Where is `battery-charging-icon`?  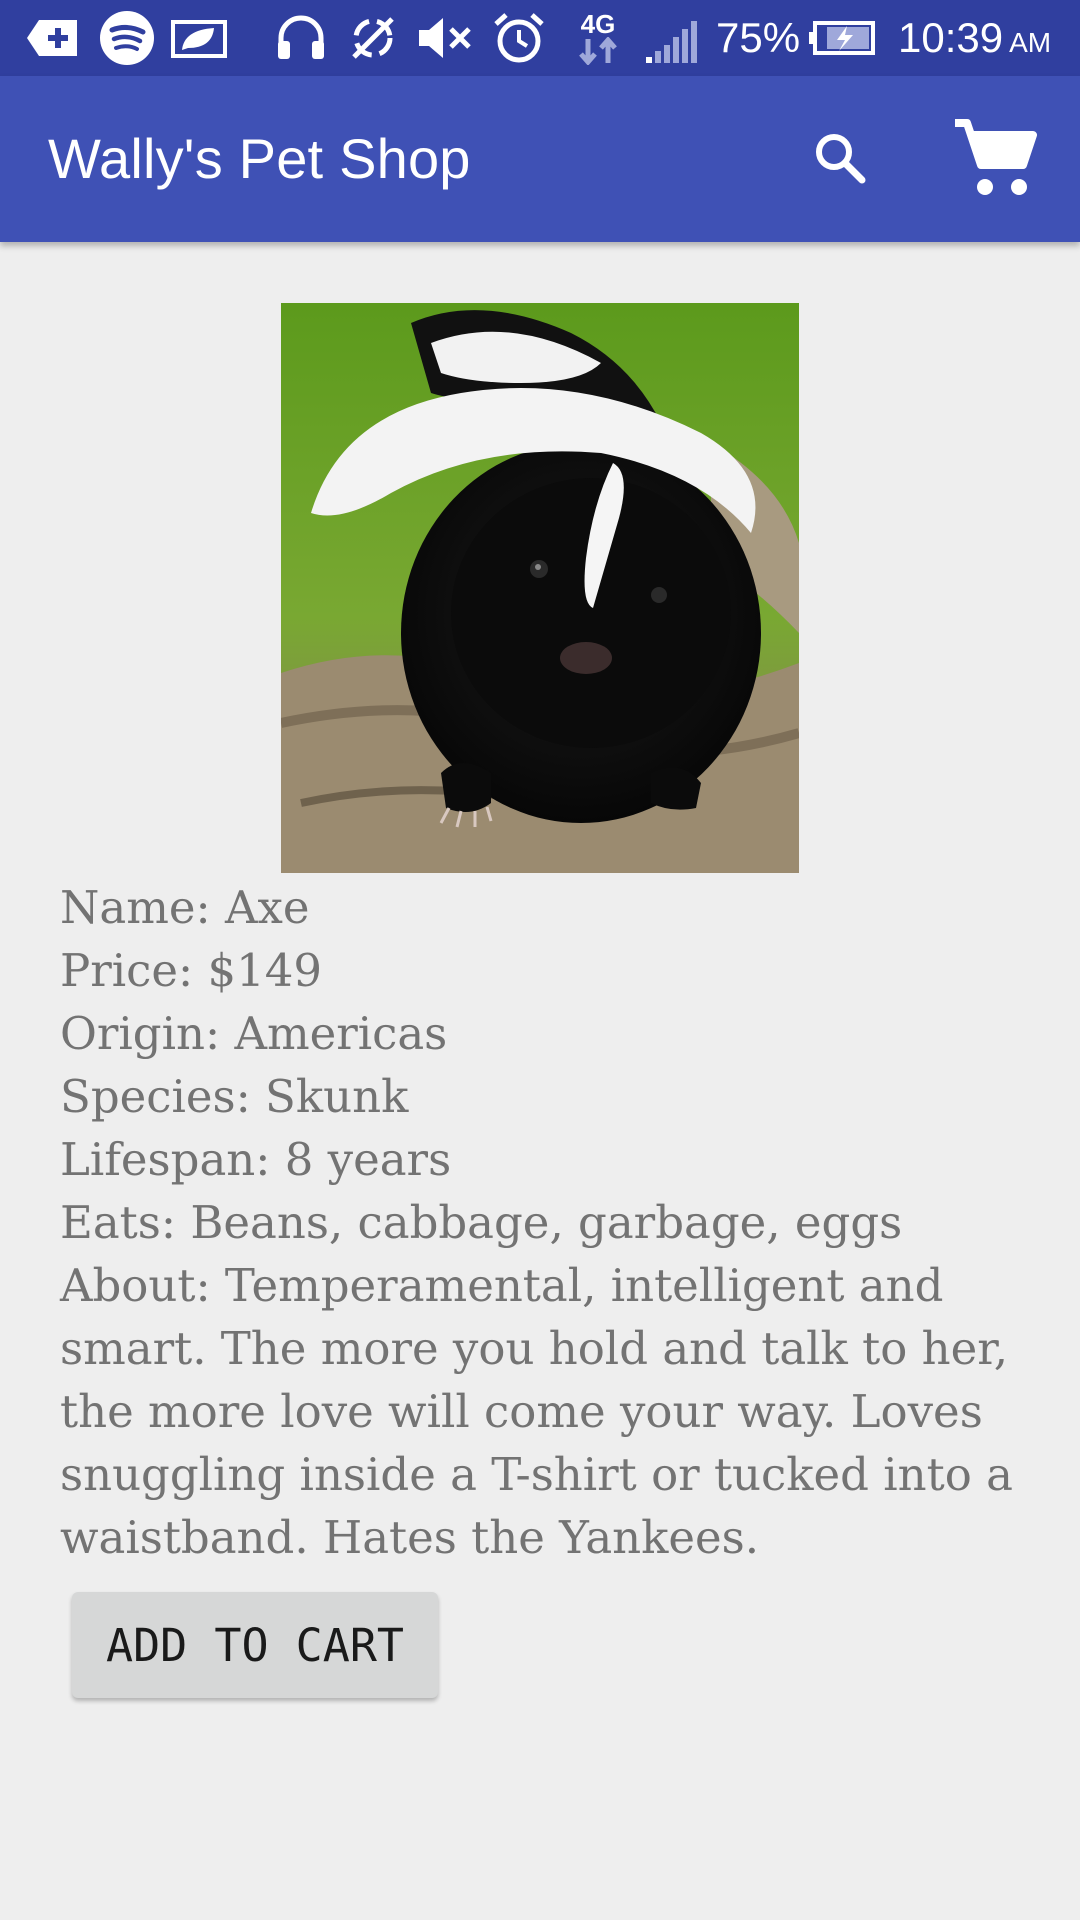
battery-charging-icon is located at coordinates (842, 38).